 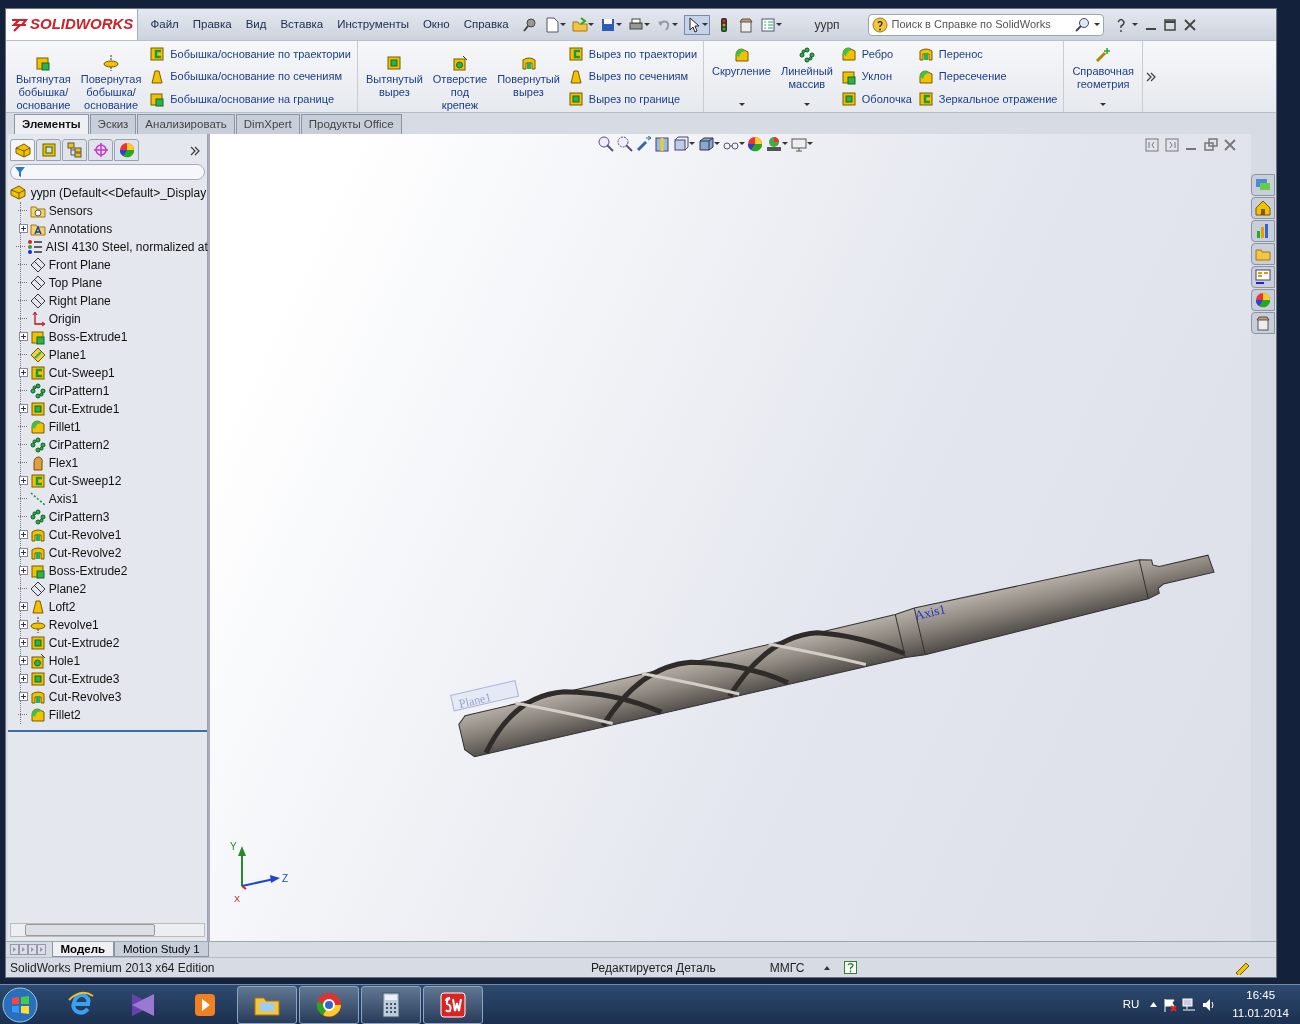 I want to click on house-icon, so click(x=1263, y=207).